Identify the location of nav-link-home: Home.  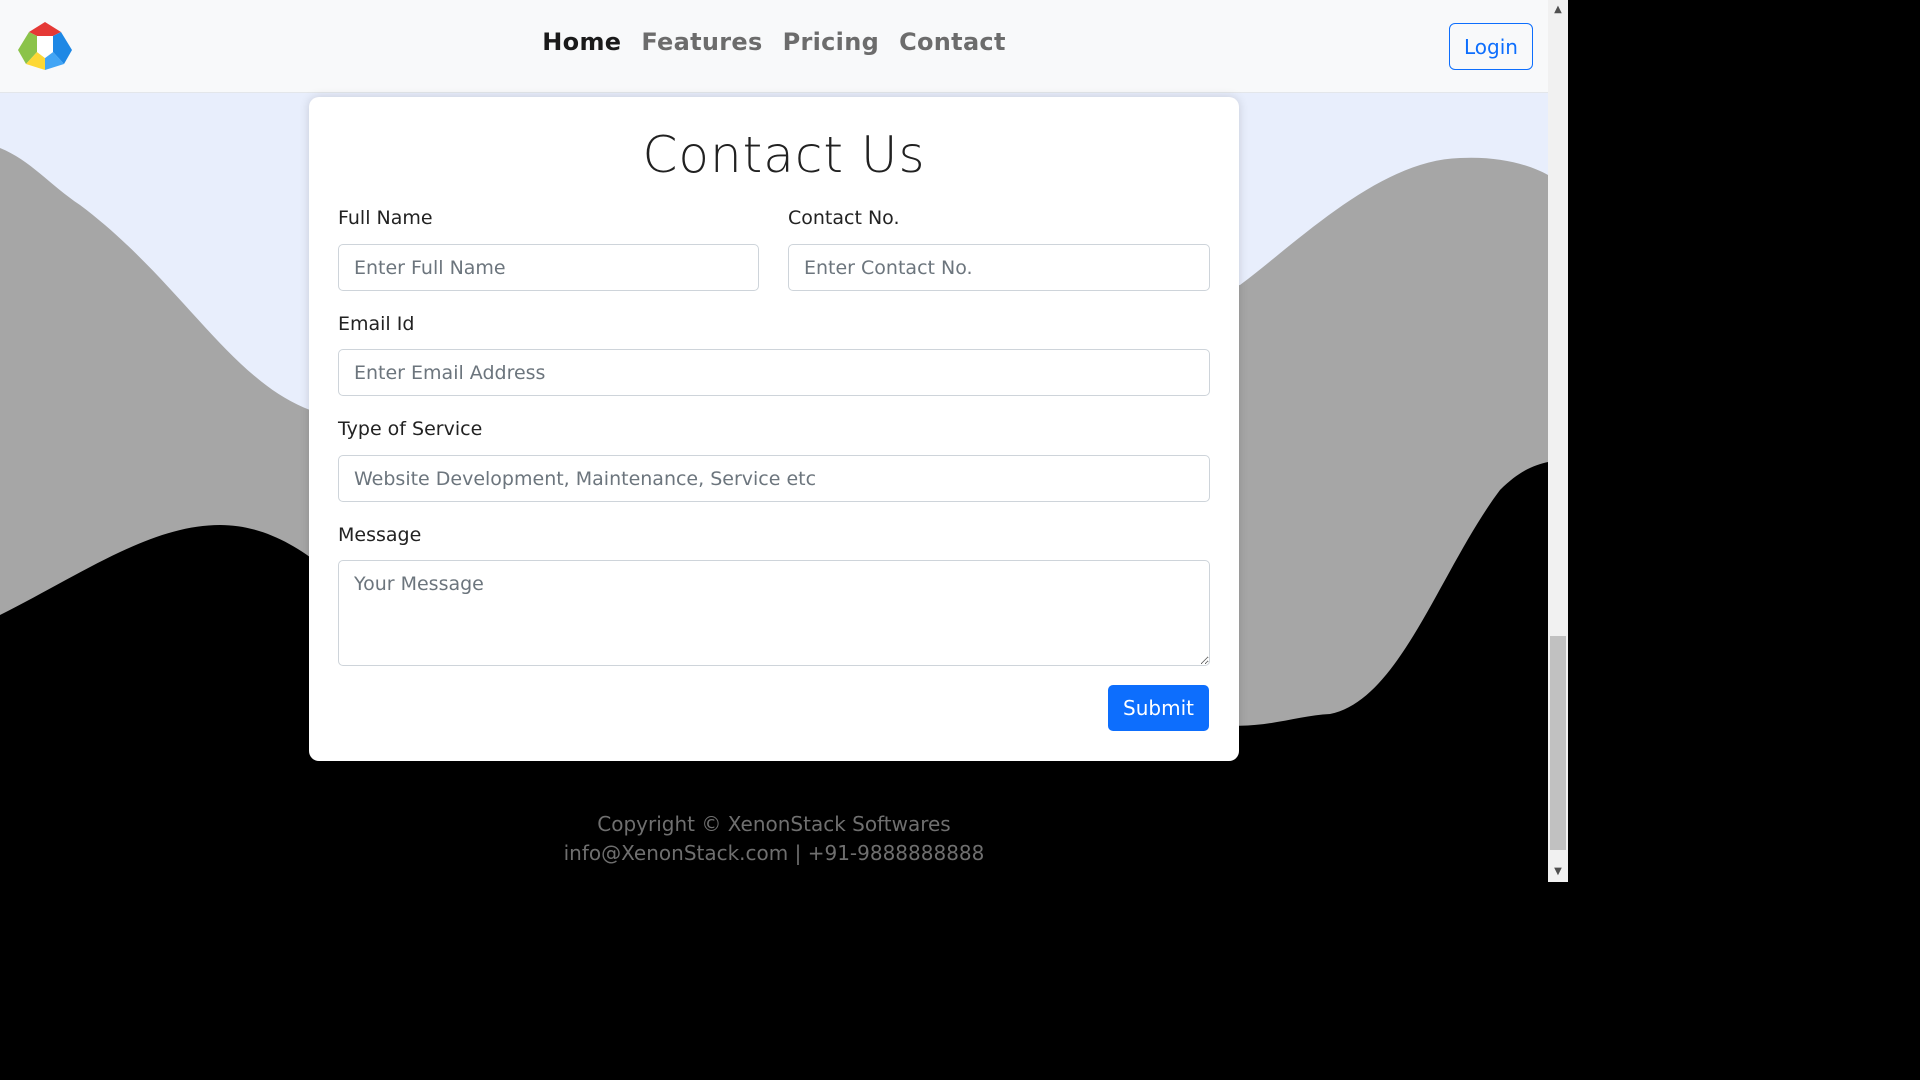
(581, 42).